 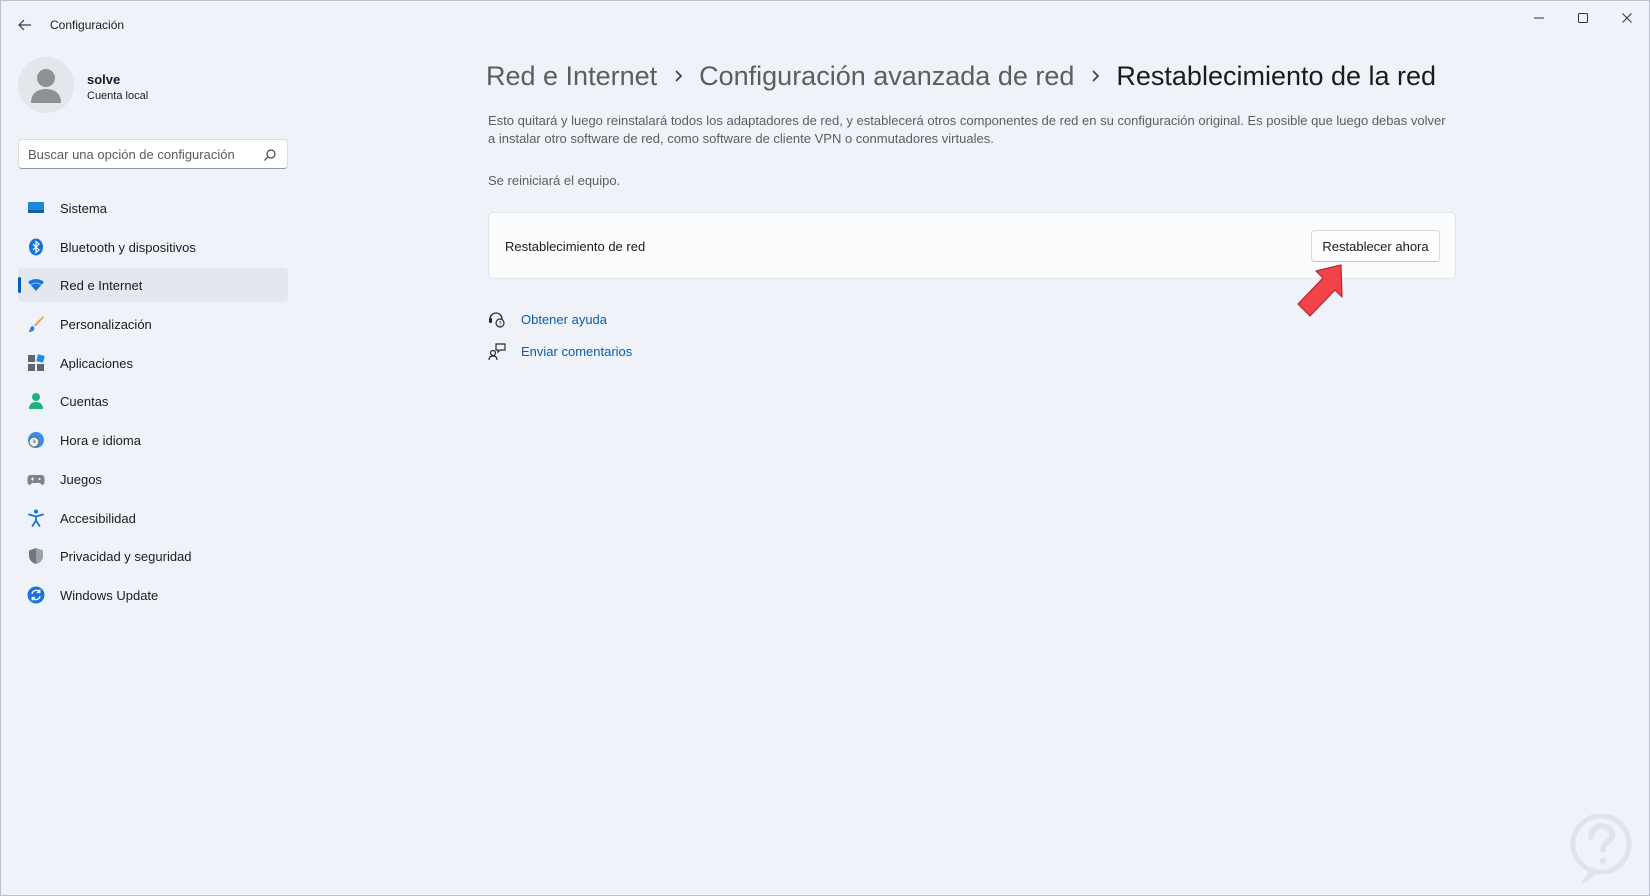 What do you see at coordinates (1320, 290) in the screenshot?
I see `red-arrow-icon` at bounding box center [1320, 290].